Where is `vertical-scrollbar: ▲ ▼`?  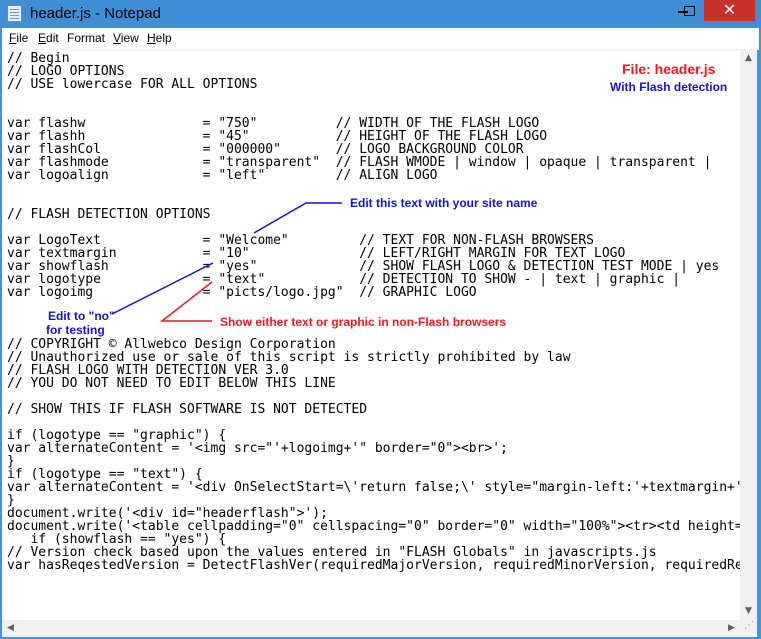
vertical-scrollbar: ▲ ▼ is located at coordinates (748, 335).